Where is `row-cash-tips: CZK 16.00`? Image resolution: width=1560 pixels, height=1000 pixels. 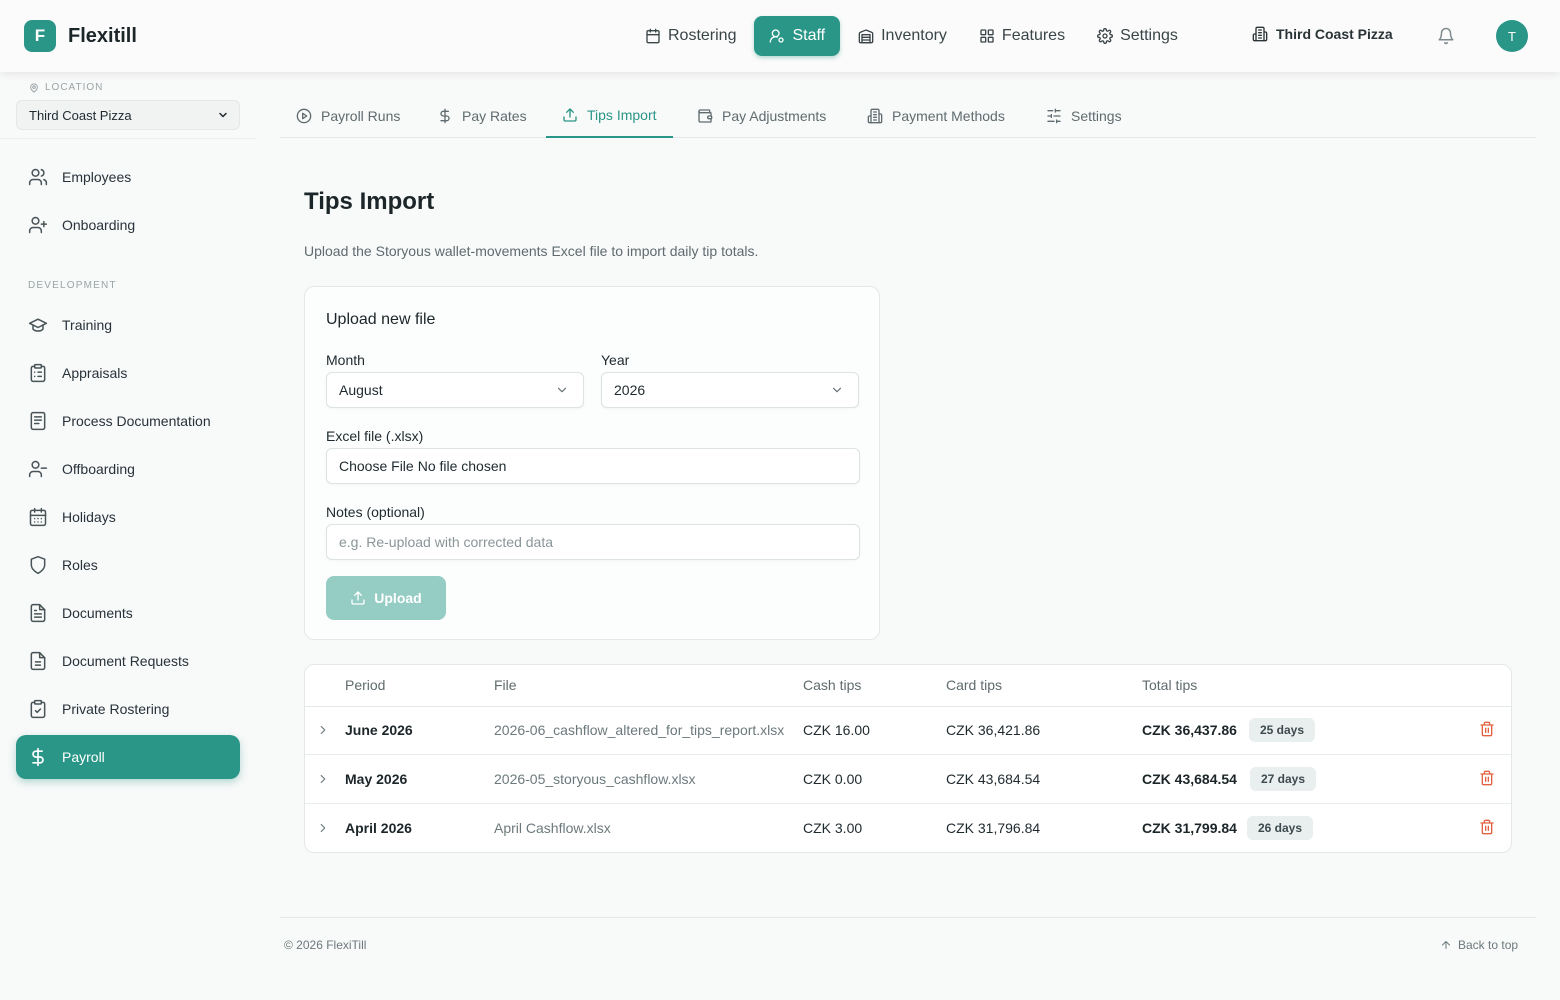 row-cash-tips: CZK 16.00 is located at coordinates (836, 730).